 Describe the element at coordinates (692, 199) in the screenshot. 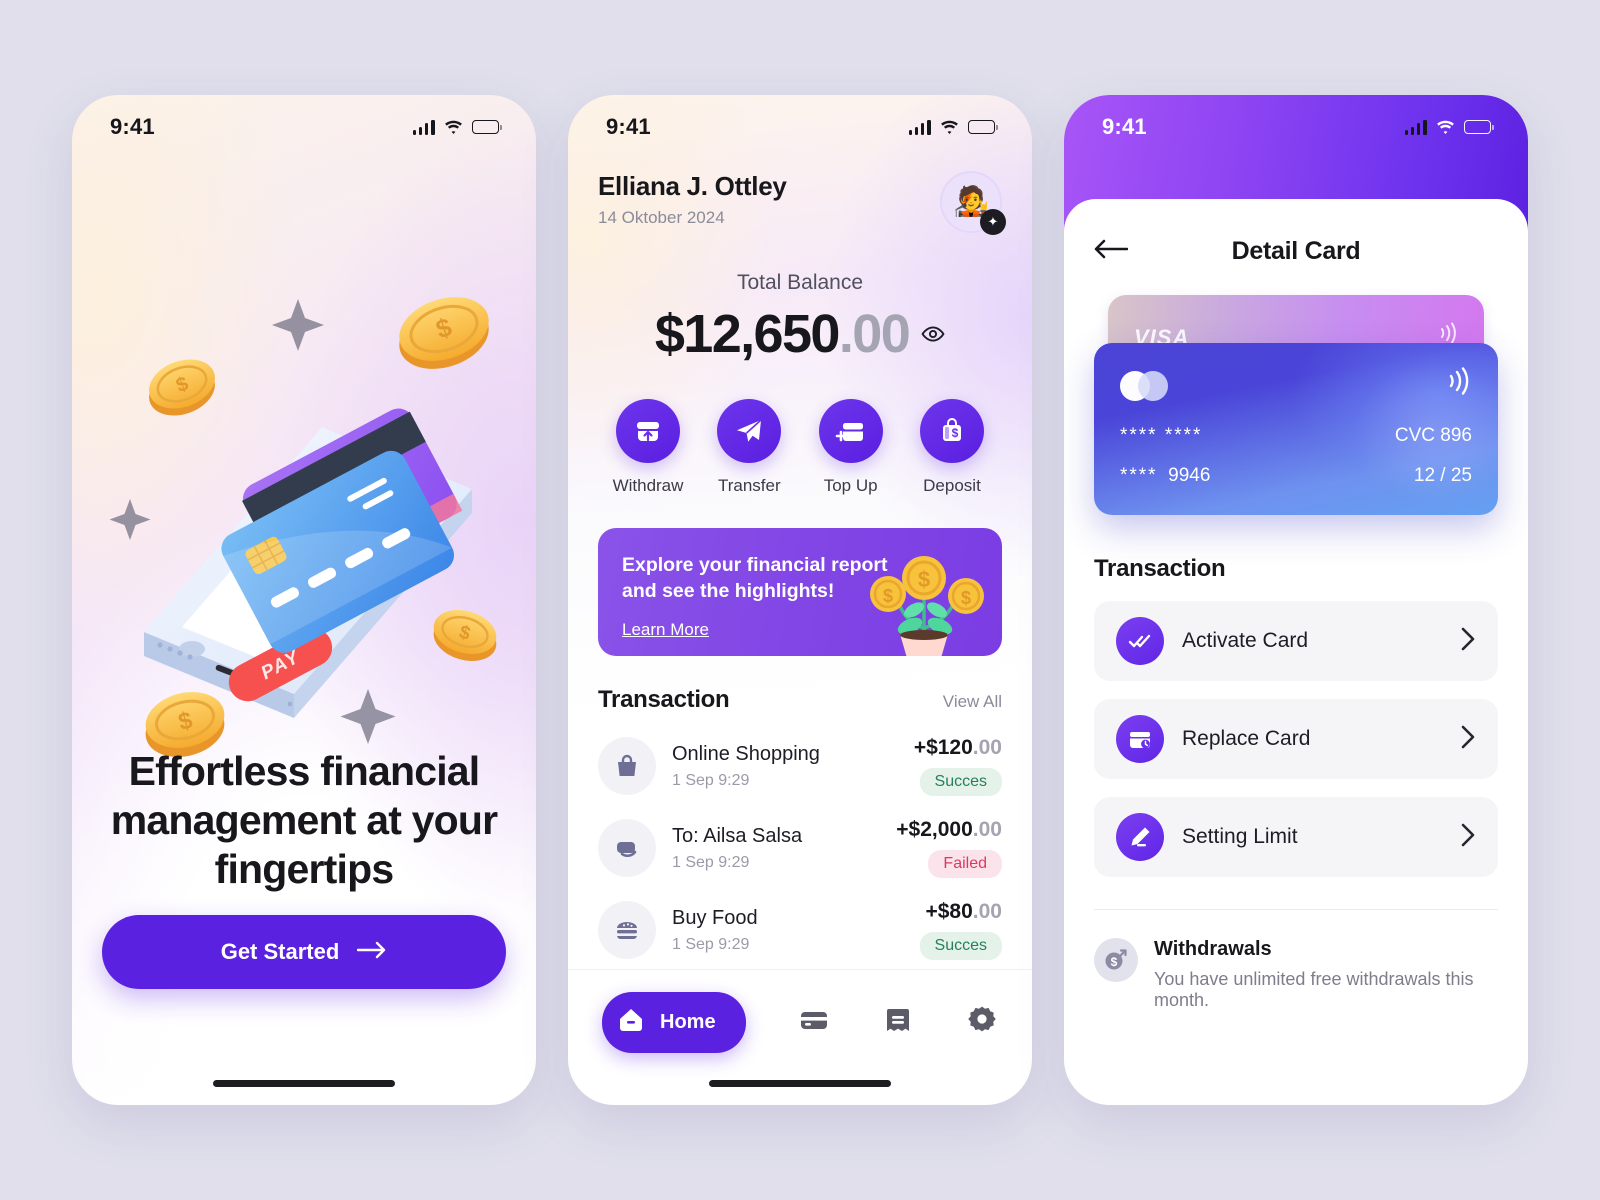

I see `user-info: Elliana J. Ottley 14 Oktober 2024` at that location.